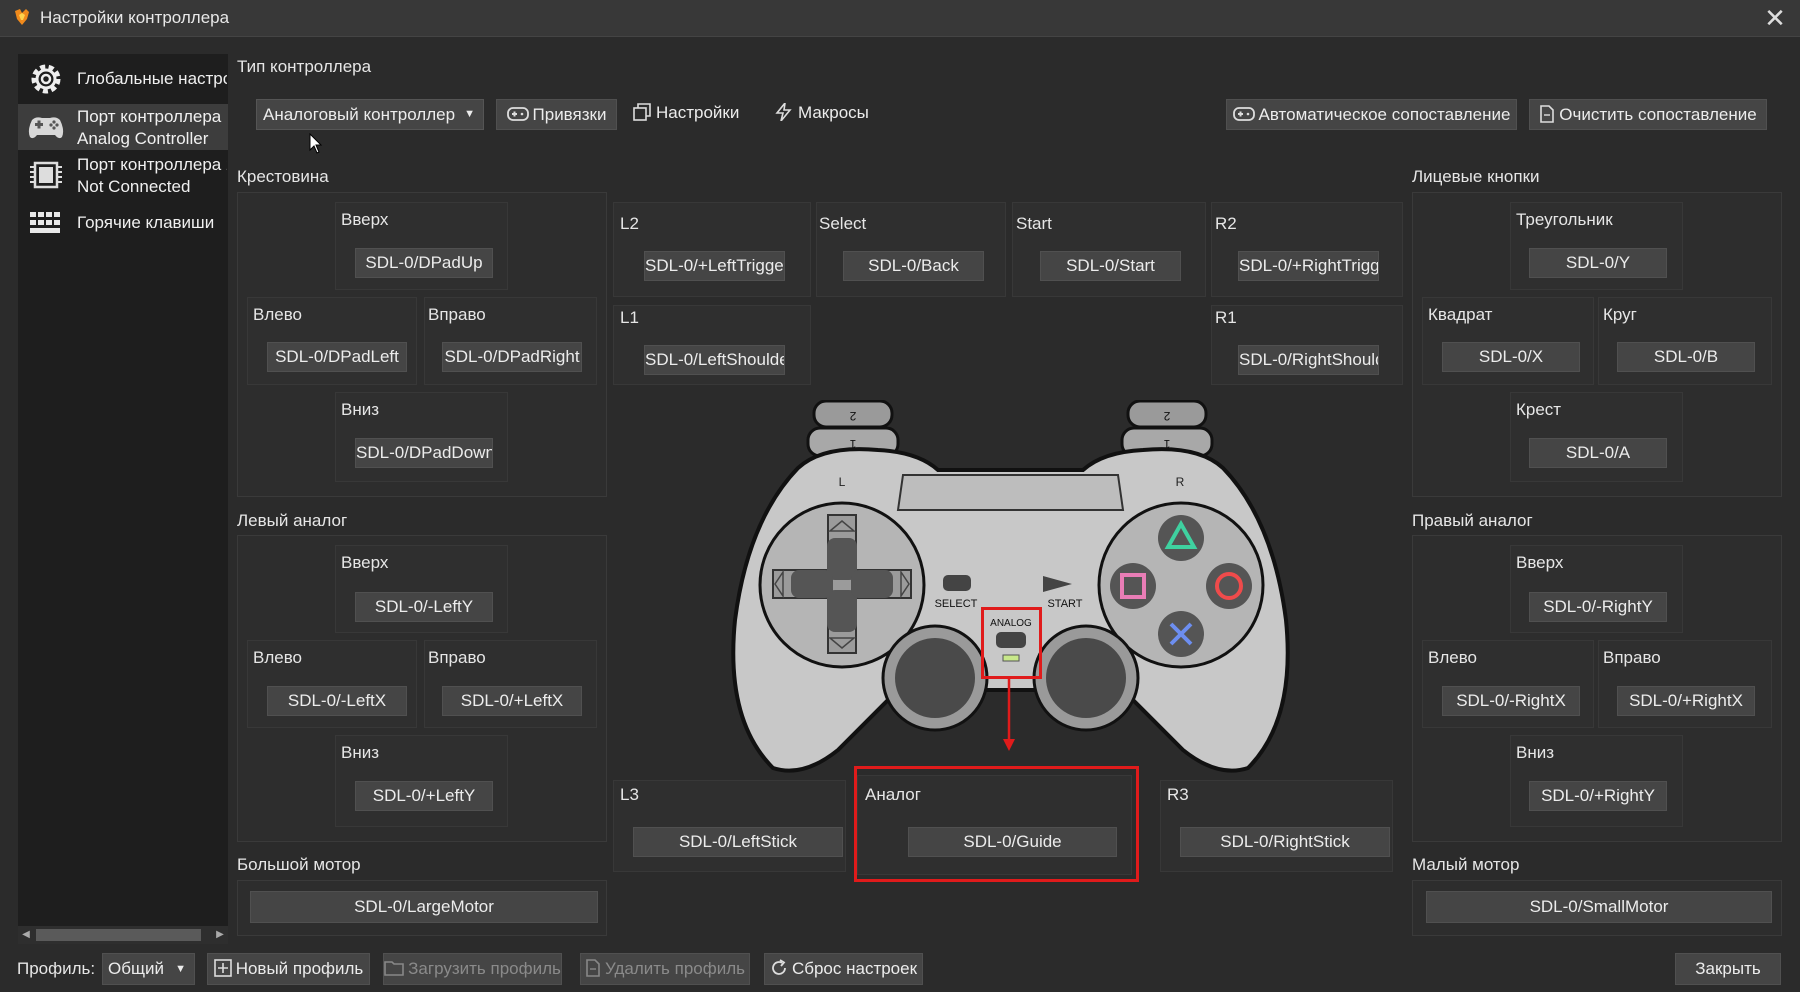 The width and height of the screenshot is (1800, 992). Describe the element at coordinates (337, 701) in the screenshot. I see `left-analog-left-binding: SDL-0/-LeftX` at that location.